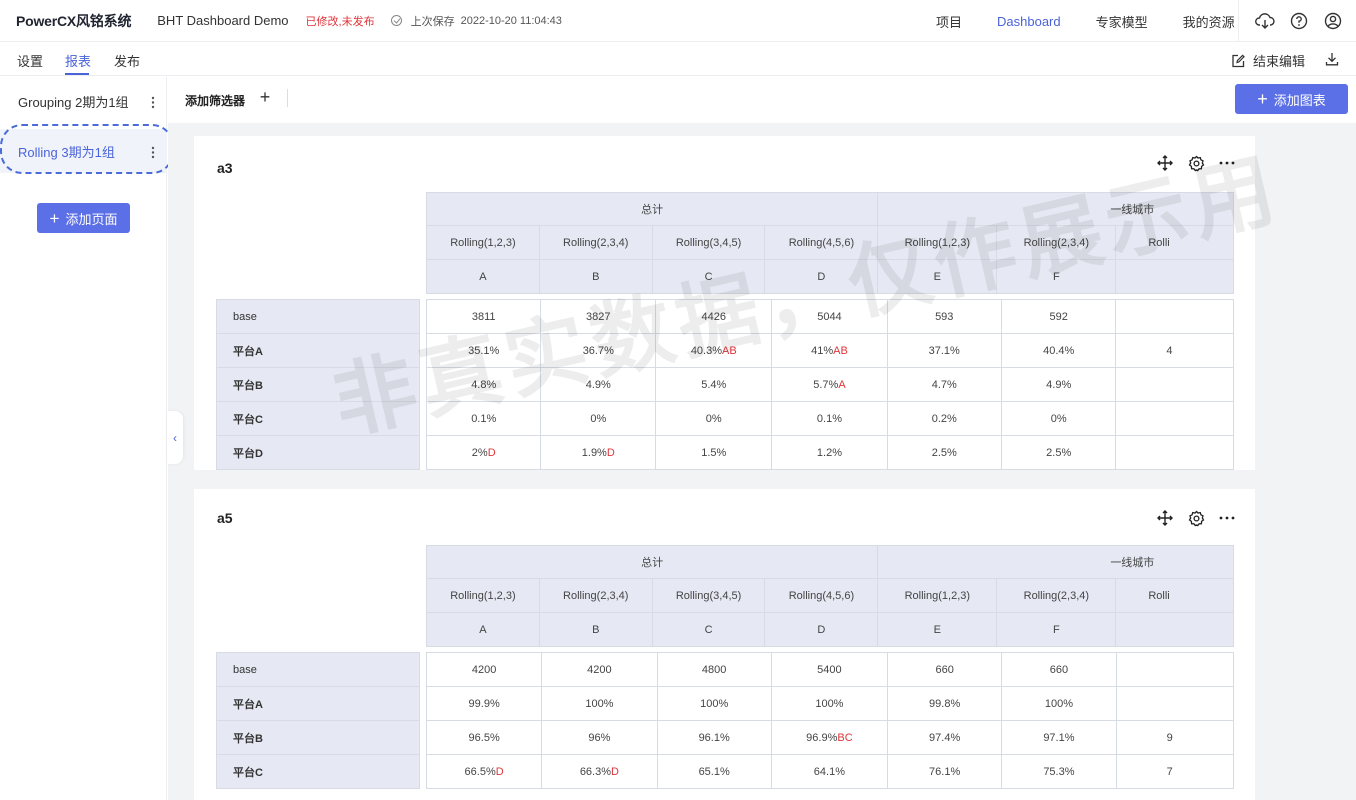 This screenshot has height=800, width=1356. What do you see at coordinates (1059, 771) in the screenshot?
I see `table-cell: 75.3%` at bounding box center [1059, 771].